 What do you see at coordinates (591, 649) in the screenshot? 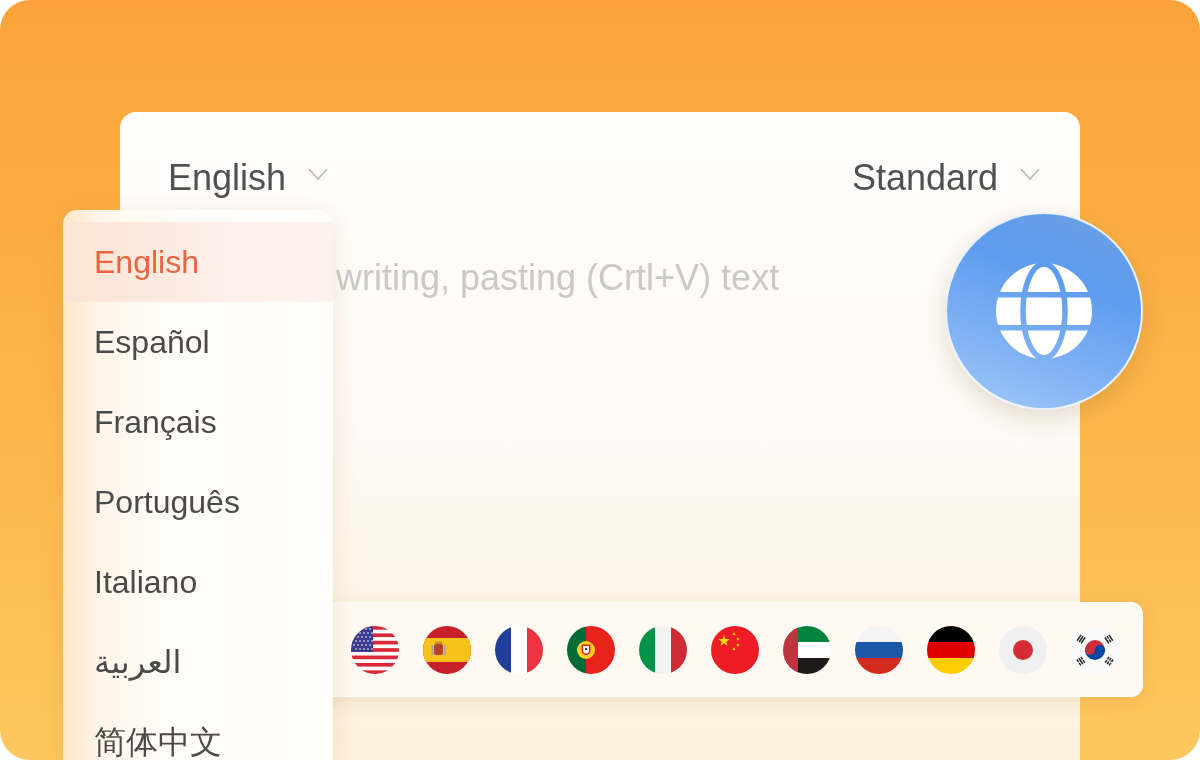
I see `portugal-flag-icon` at bounding box center [591, 649].